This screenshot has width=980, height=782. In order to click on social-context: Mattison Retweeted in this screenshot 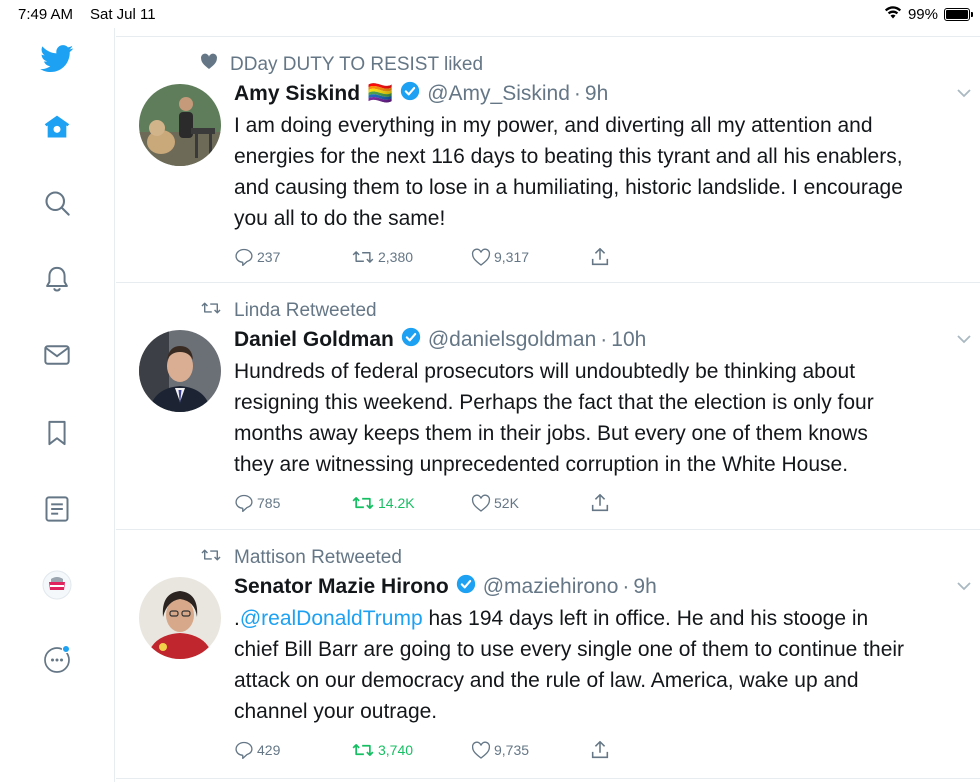, I will do `click(301, 558)`.